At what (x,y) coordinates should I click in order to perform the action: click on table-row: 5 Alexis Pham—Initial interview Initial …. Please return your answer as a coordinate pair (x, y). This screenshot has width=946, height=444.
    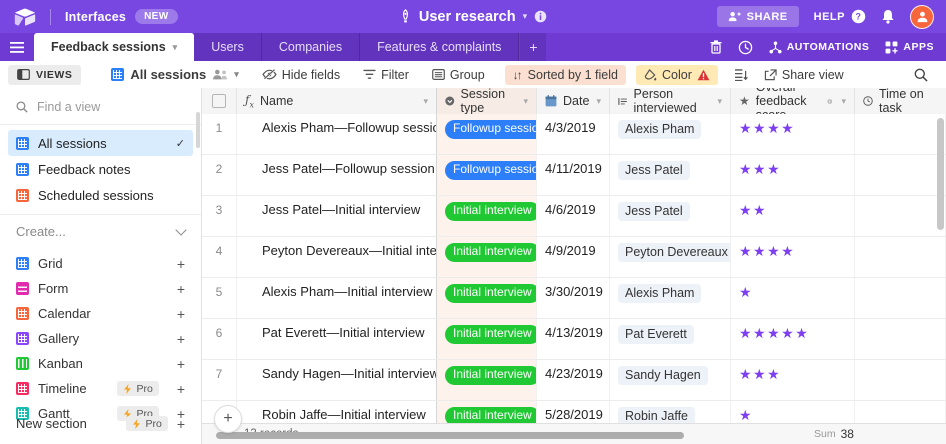
    Looking at the image, I should click on (574, 298).